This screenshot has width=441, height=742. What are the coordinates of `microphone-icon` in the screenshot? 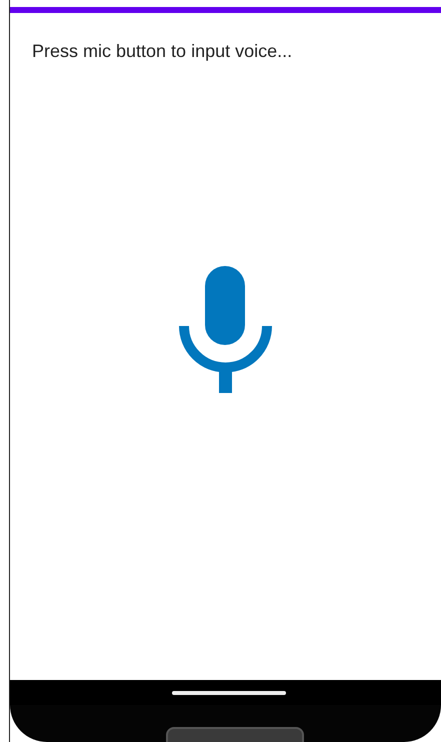 It's located at (225, 329).